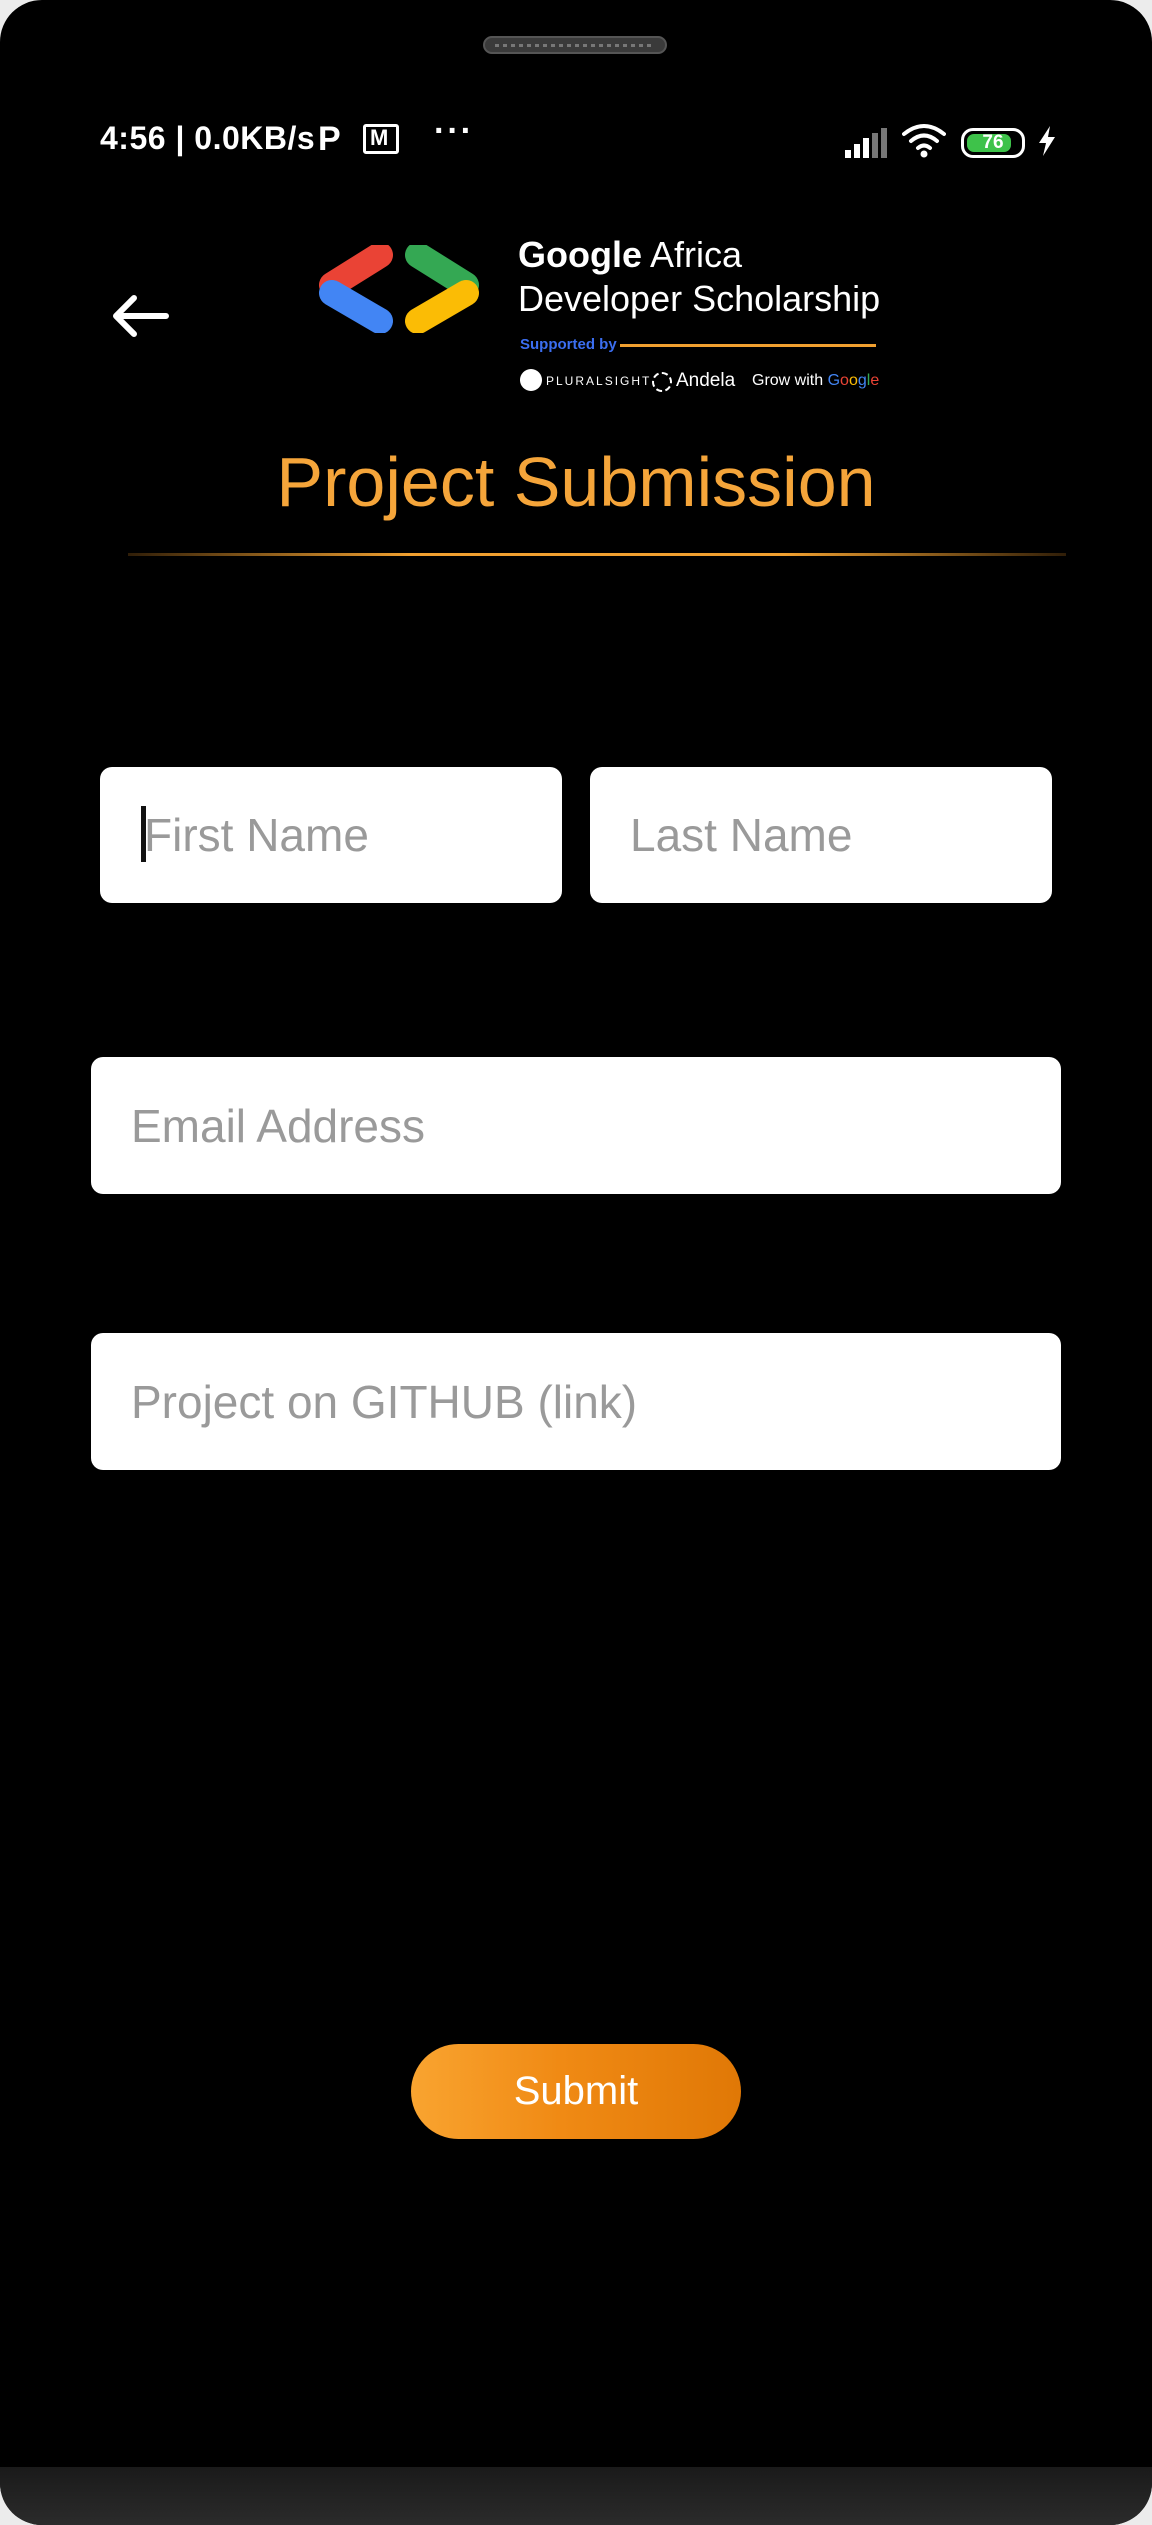  Describe the element at coordinates (699, 298) in the screenshot. I see `logo-line2: Developer Scholarship` at that location.